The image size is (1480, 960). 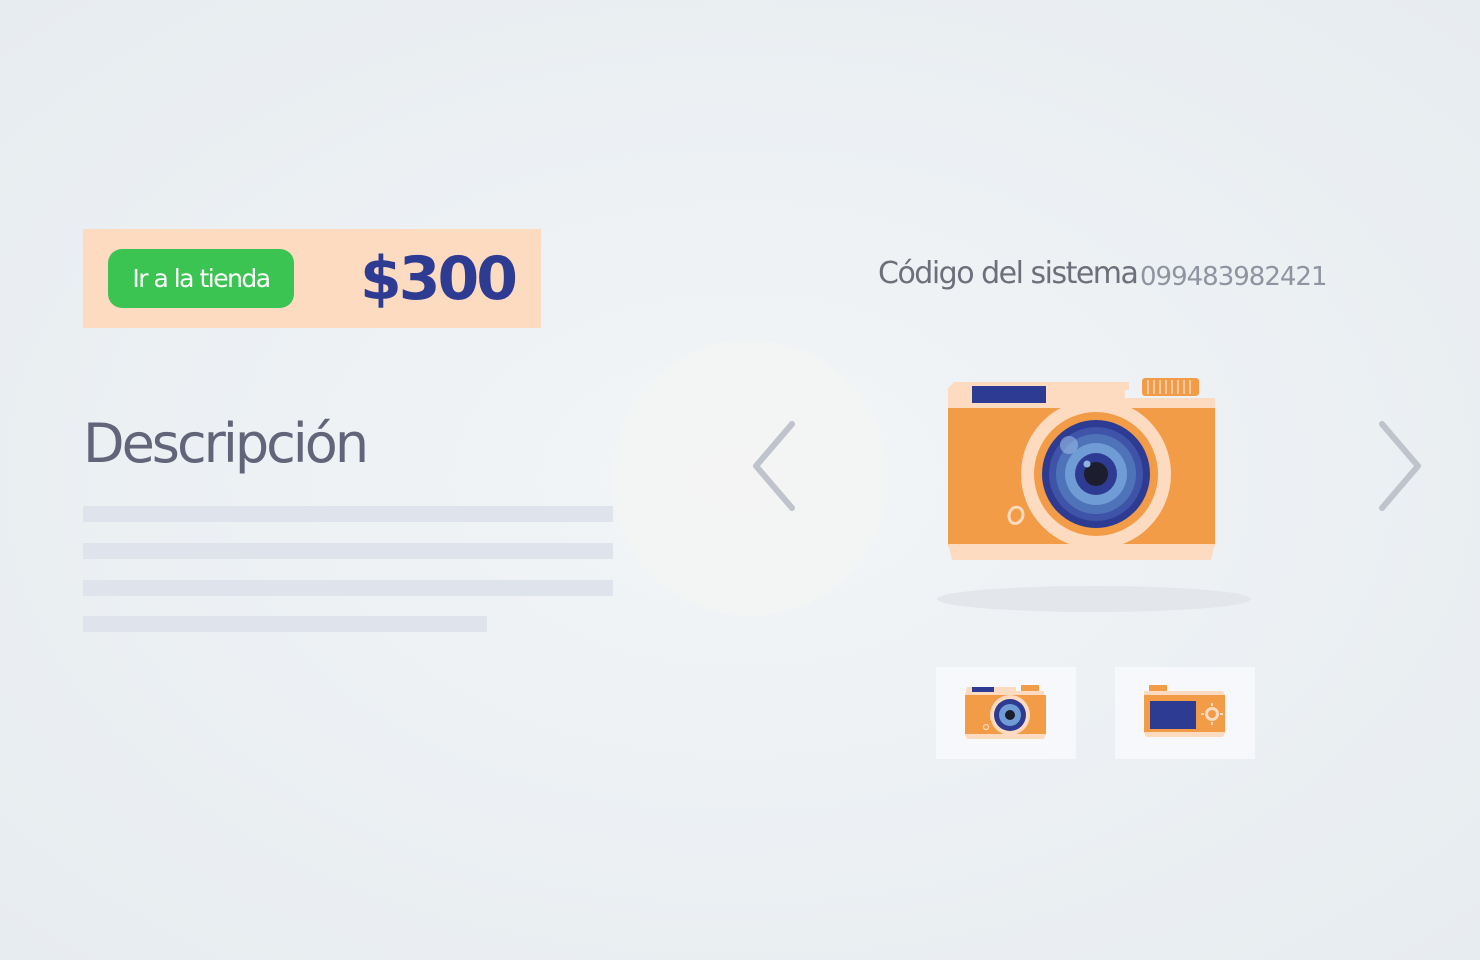 What do you see at coordinates (1008, 273) in the screenshot?
I see `system-code-label: Código del sistema` at bounding box center [1008, 273].